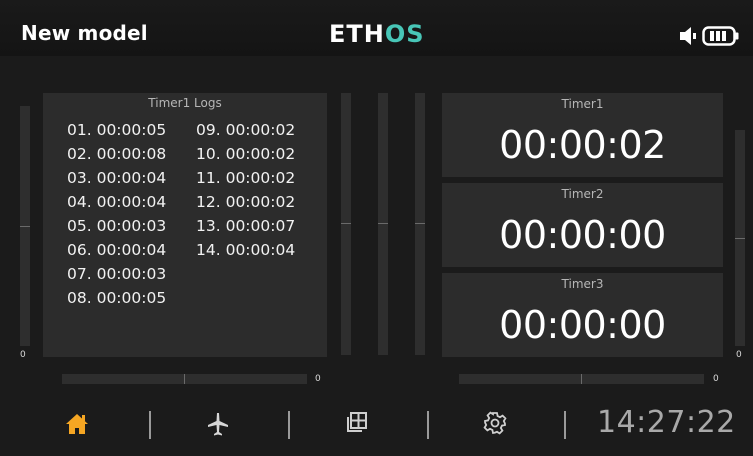  I want to click on timer1-panel: Timer1 00:00:02, so click(582, 135).